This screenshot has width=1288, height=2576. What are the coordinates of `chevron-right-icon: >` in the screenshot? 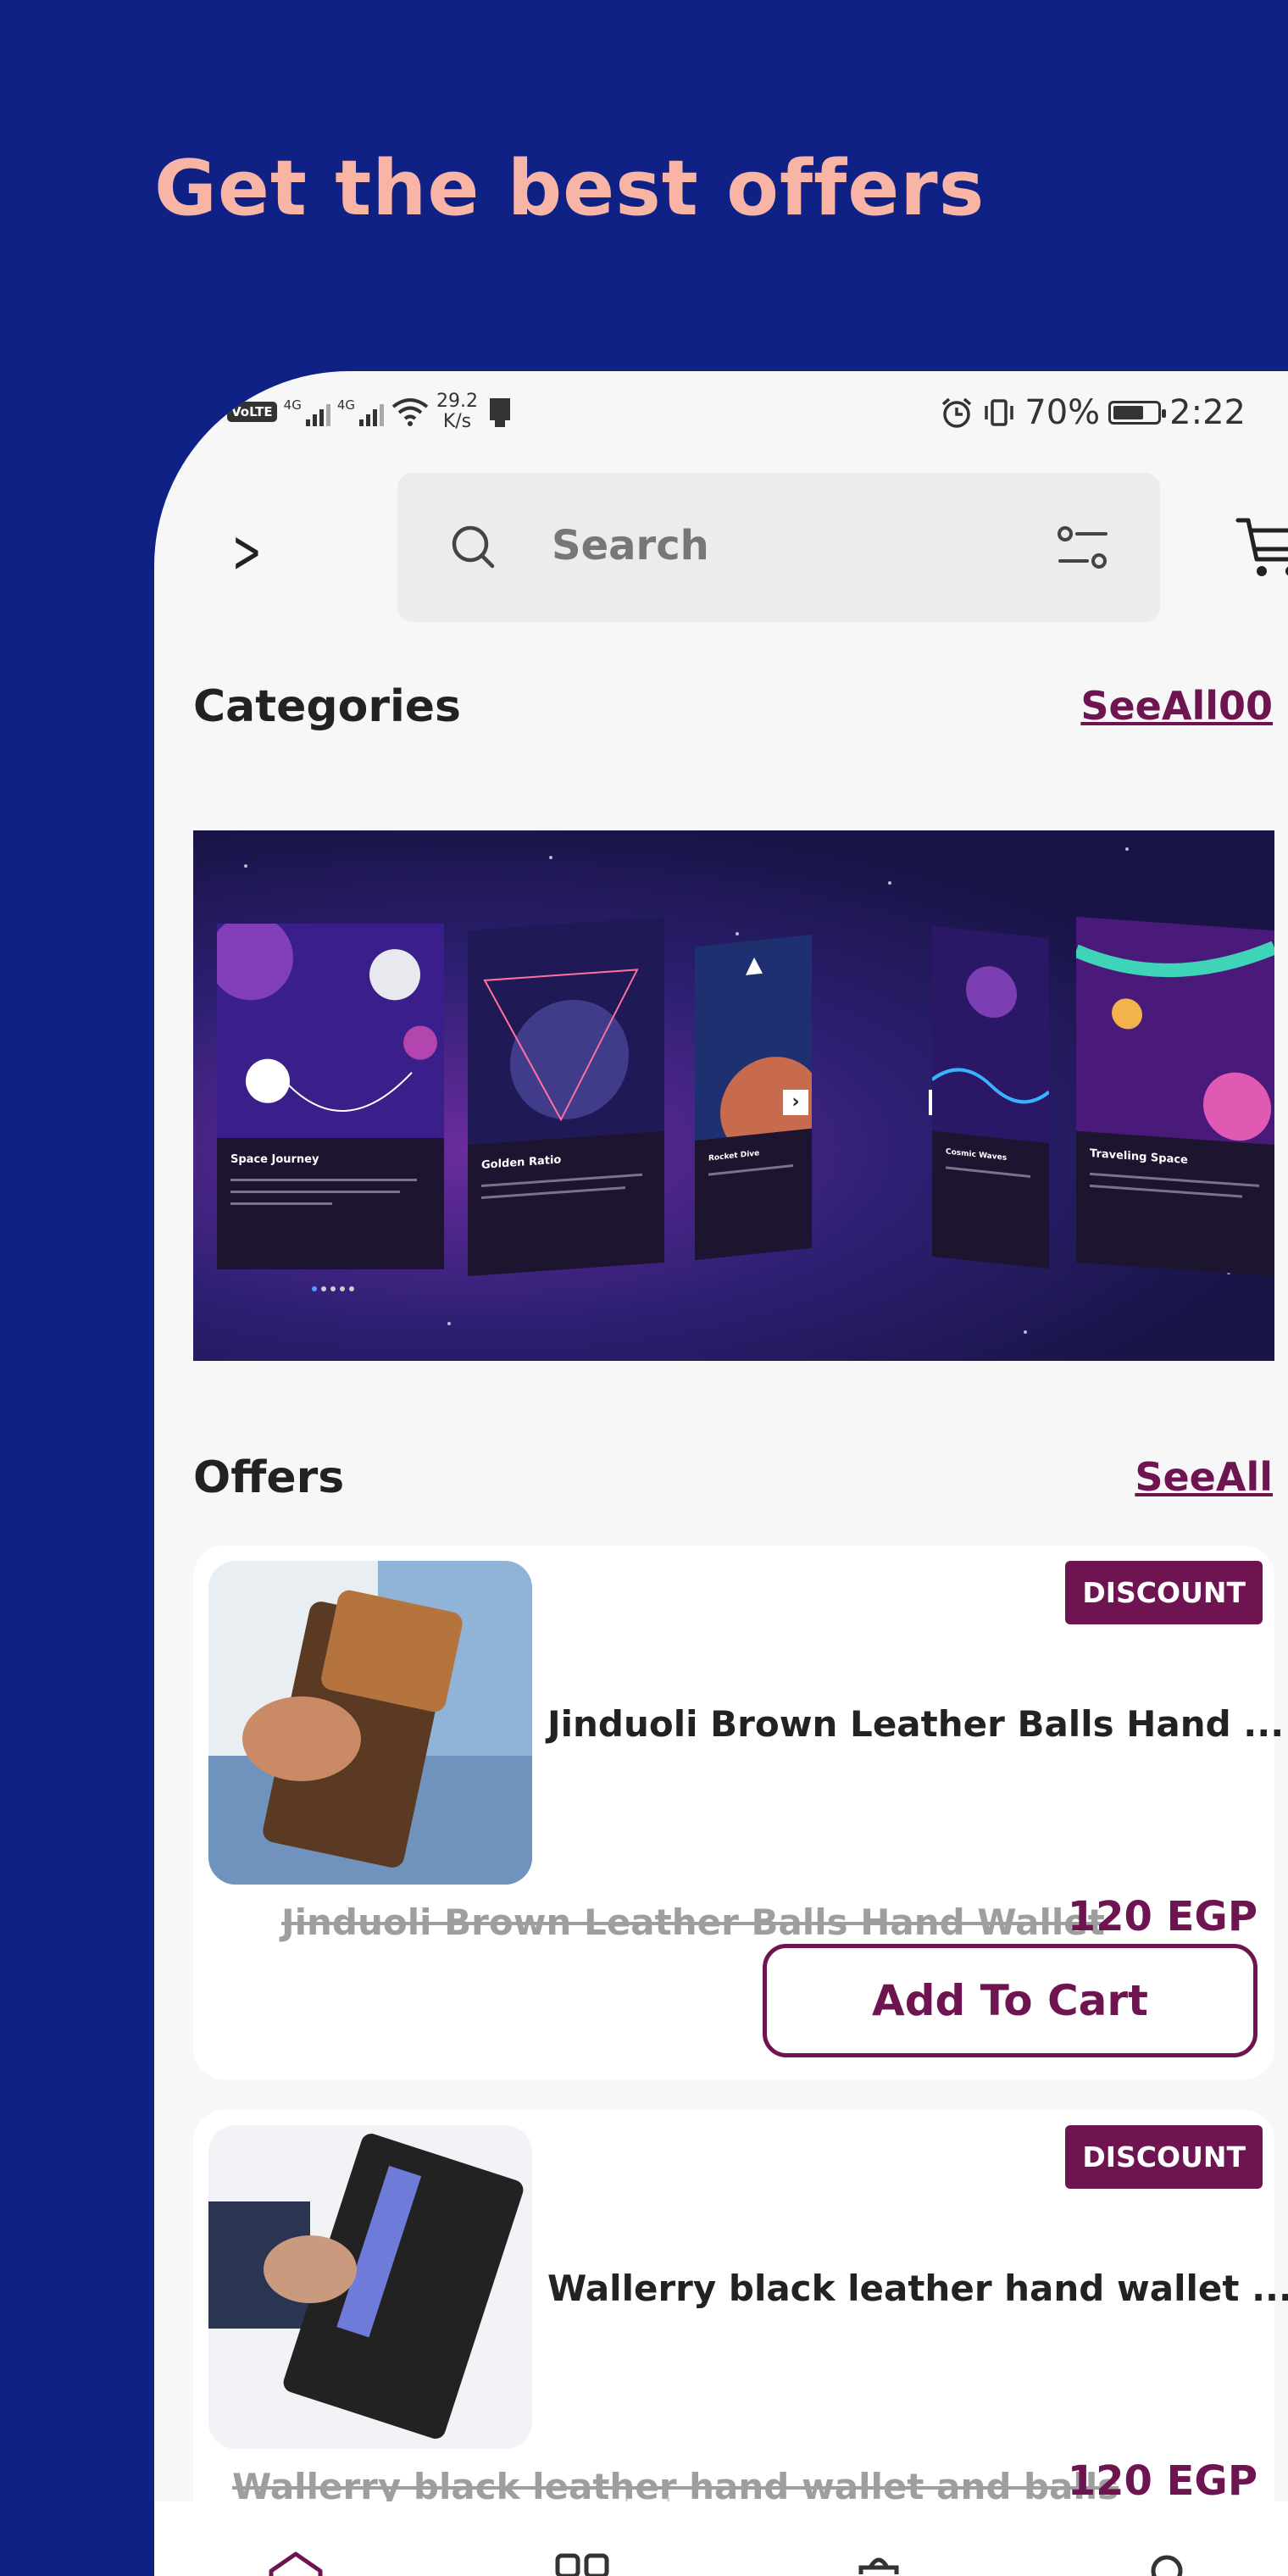 It's located at (247, 551).